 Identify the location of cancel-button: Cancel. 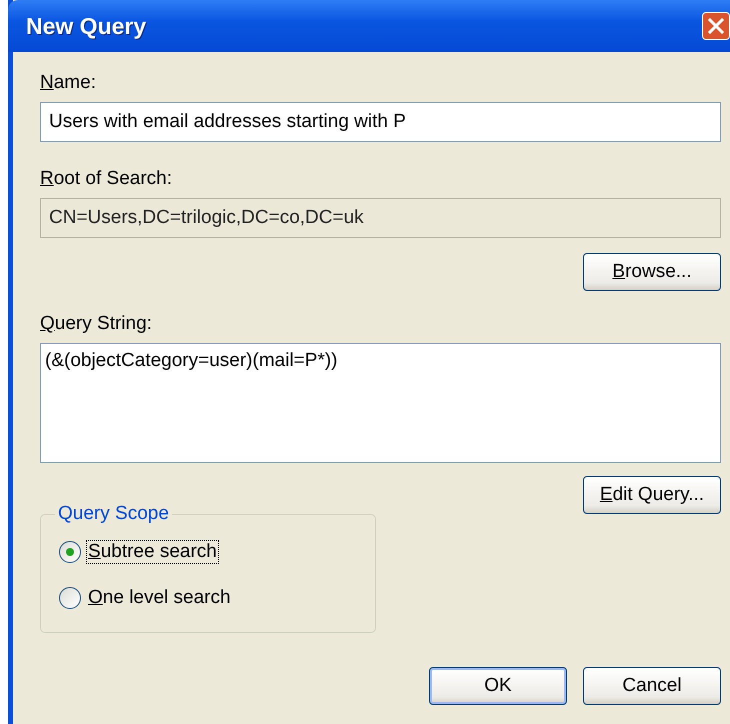
(652, 686).